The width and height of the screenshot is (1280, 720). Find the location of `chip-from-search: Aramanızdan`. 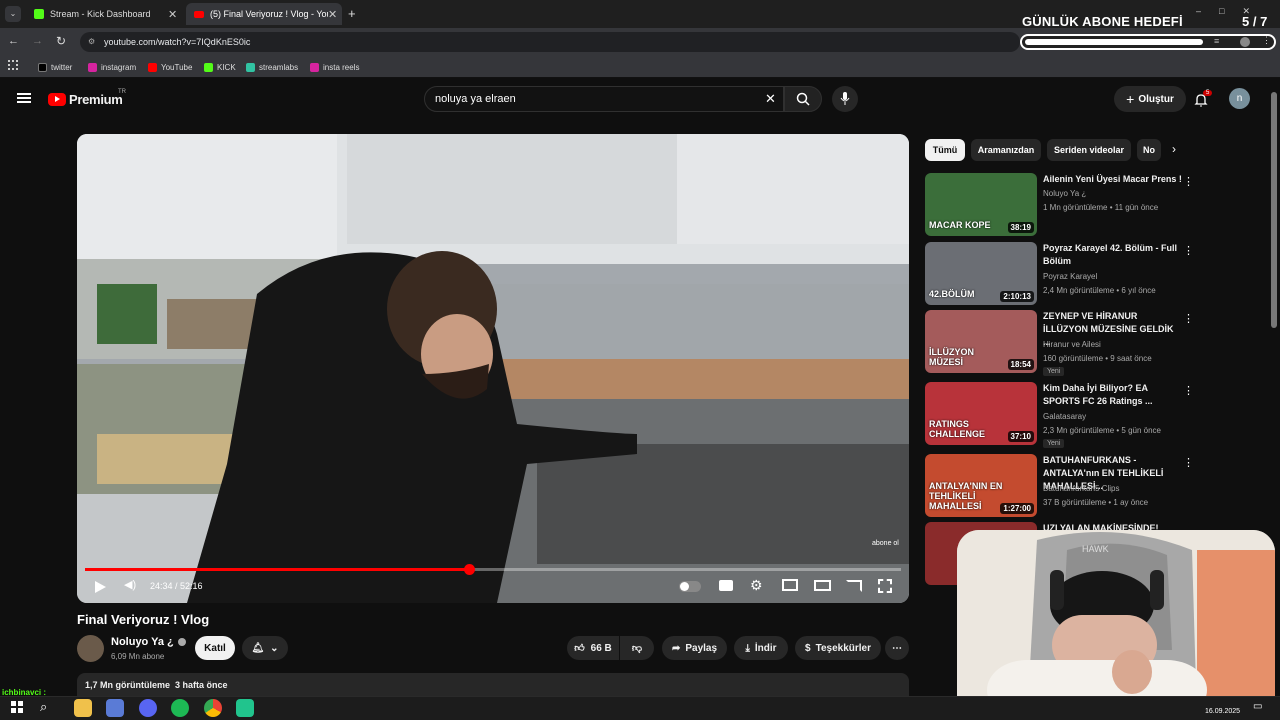

chip-from-search: Aramanızdan is located at coordinates (1006, 150).